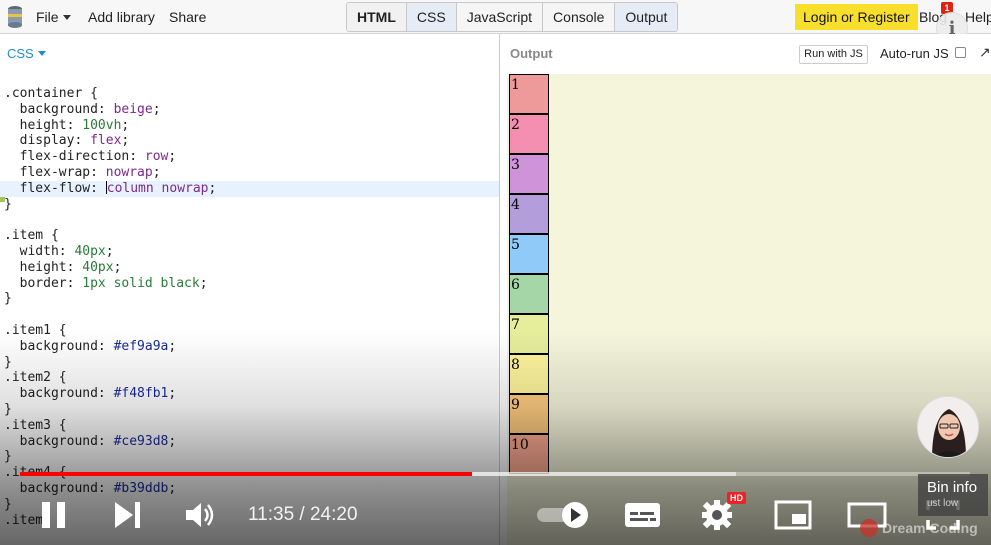 The image size is (991, 545). What do you see at coordinates (121, 17) in the screenshot?
I see `add-library-menu: Add library` at bounding box center [121, 17].